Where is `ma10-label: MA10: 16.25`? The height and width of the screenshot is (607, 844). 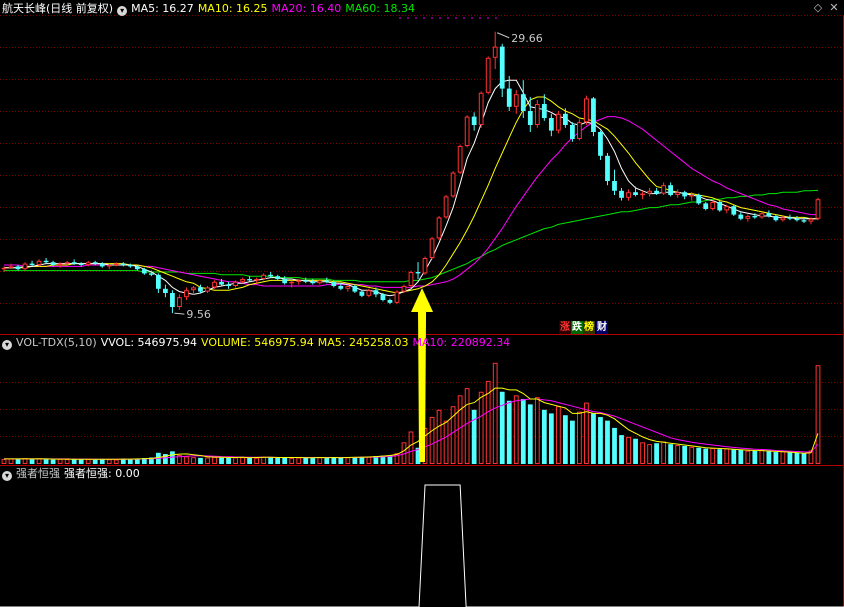
ma10-label: MA10: 16.25 is located at coordinates (232, 8).